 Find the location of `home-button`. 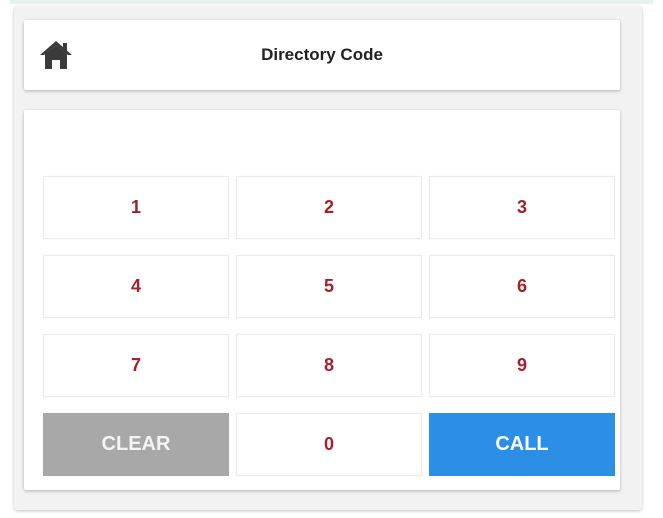

home-button is located at coordinates (56, 55).